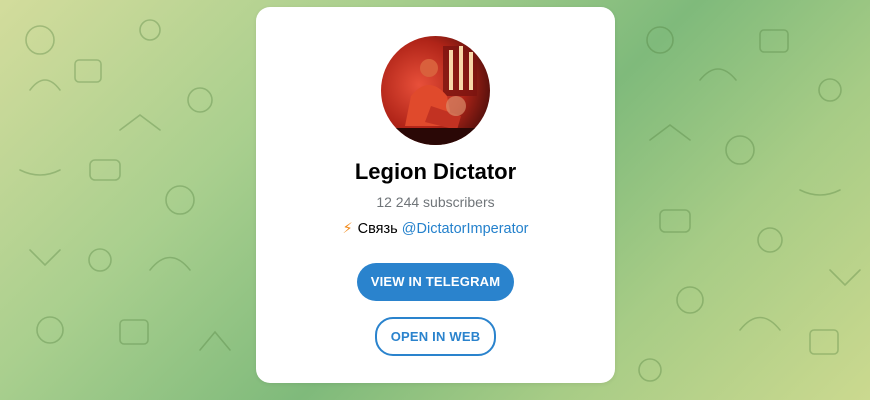 The height and width of the screenshot is (400, 870). I want to click on channel-description: ⚡ Связь @DictatorImperator, so click(435, 229).